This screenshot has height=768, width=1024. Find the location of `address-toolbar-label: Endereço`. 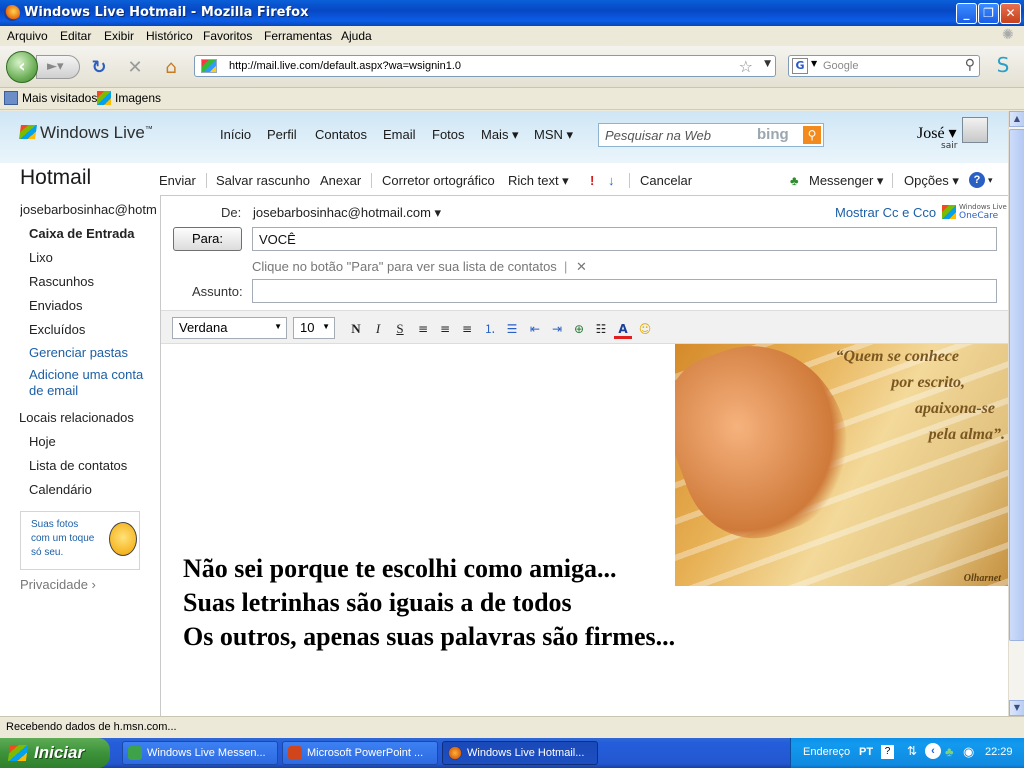

address-toolbar-label: Endereço is located at coordinates (826, 752).